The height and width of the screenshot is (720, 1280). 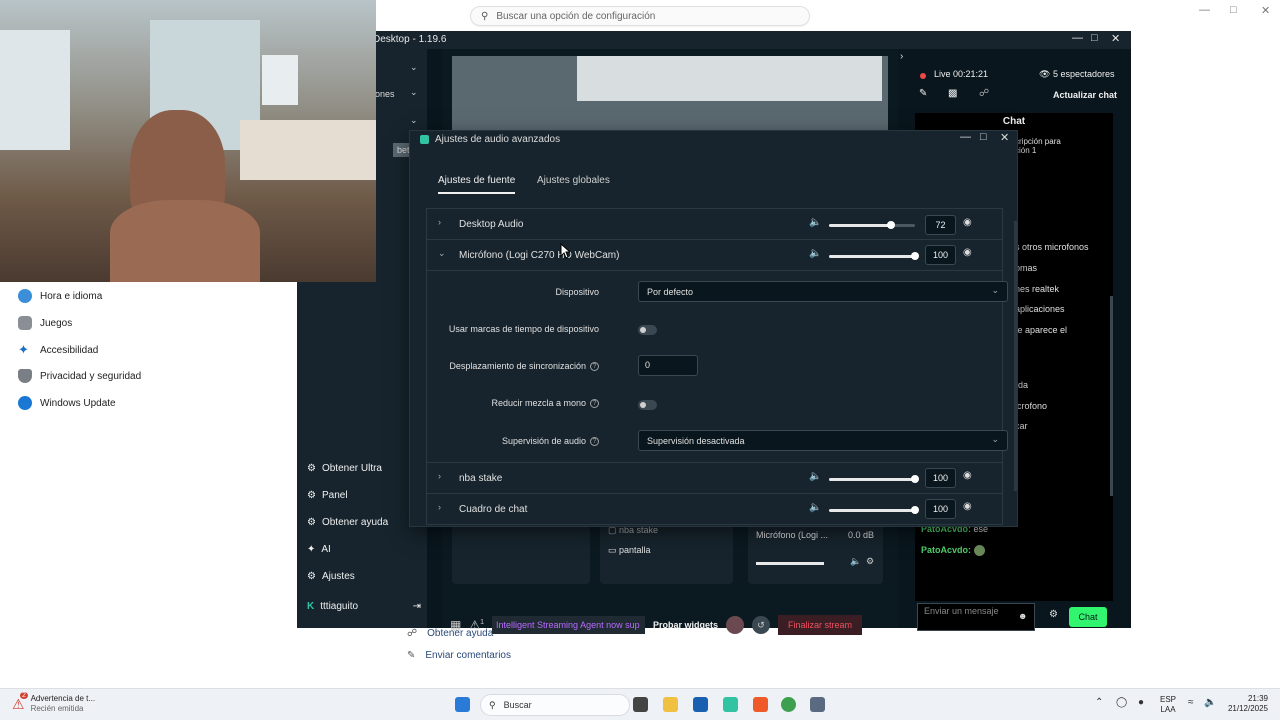 What do you see at coordinates (760, 704) in the screenshot?
I see `brave-browser-icon` at bounding box center [760, 704].